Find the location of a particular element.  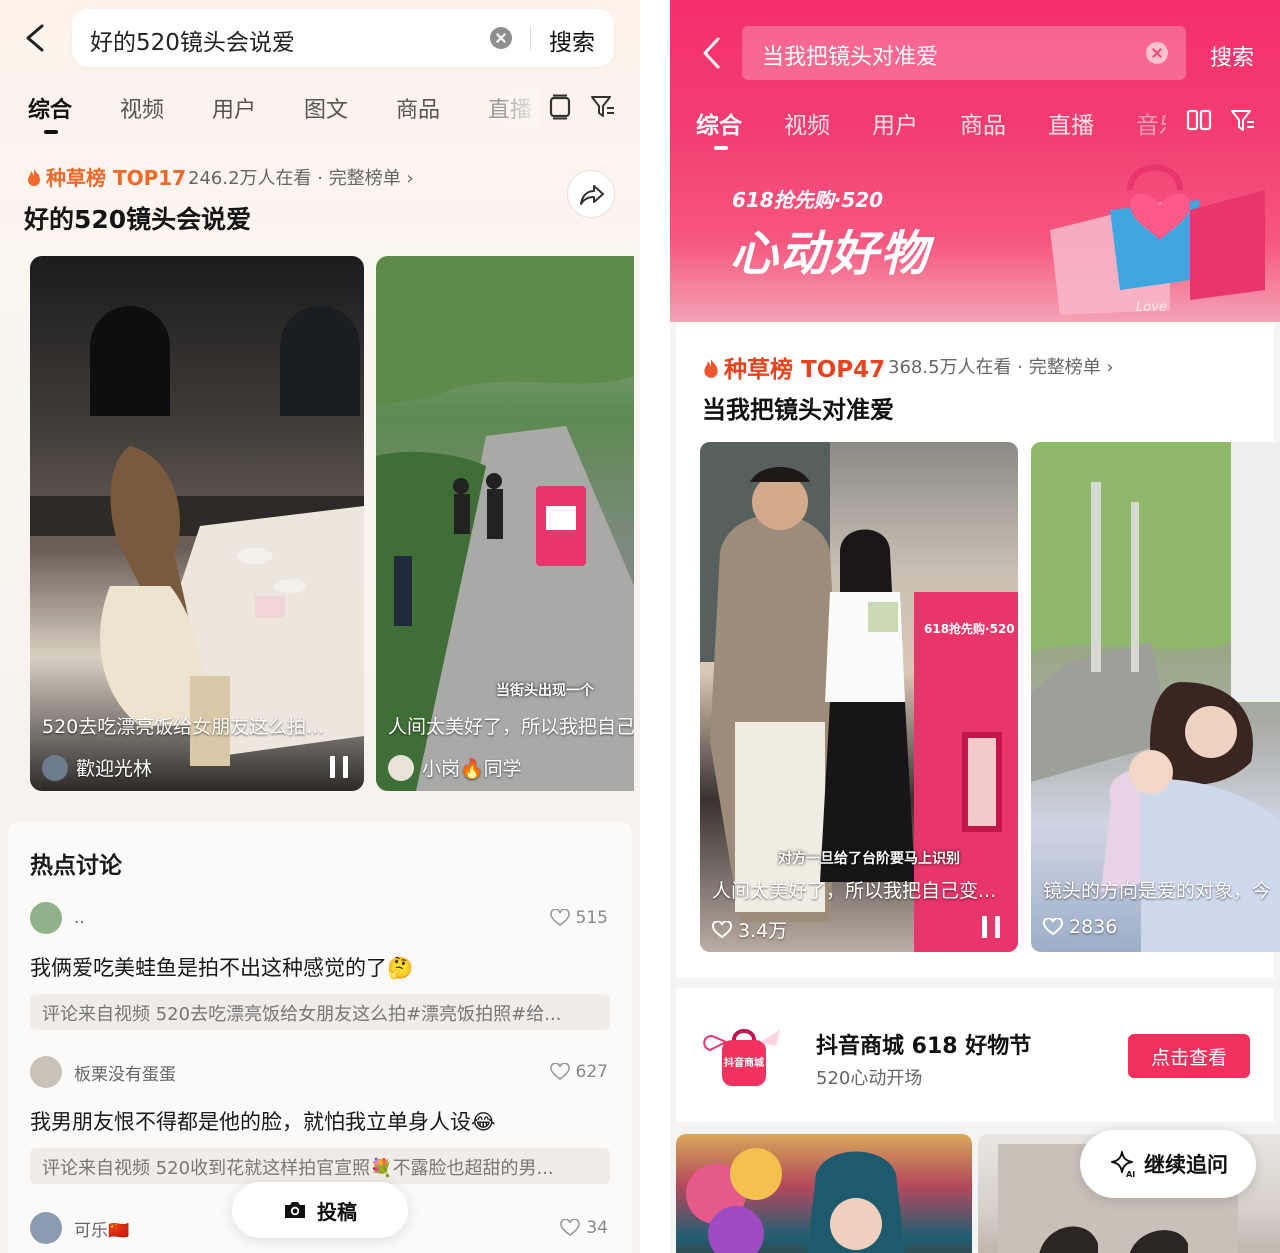

mall-card: 抖音商城 抖音商城 618 好物节 520心动开场 点击查看 is located at coordinates (975, 1055).